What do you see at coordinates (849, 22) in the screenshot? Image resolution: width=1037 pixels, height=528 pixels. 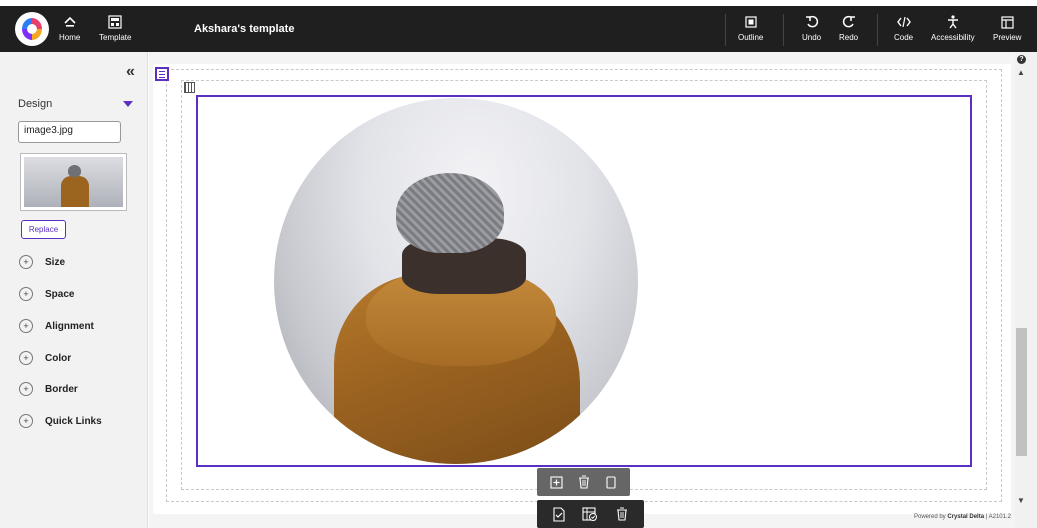 I see `redo-icon` at bounding box center [849, 22].